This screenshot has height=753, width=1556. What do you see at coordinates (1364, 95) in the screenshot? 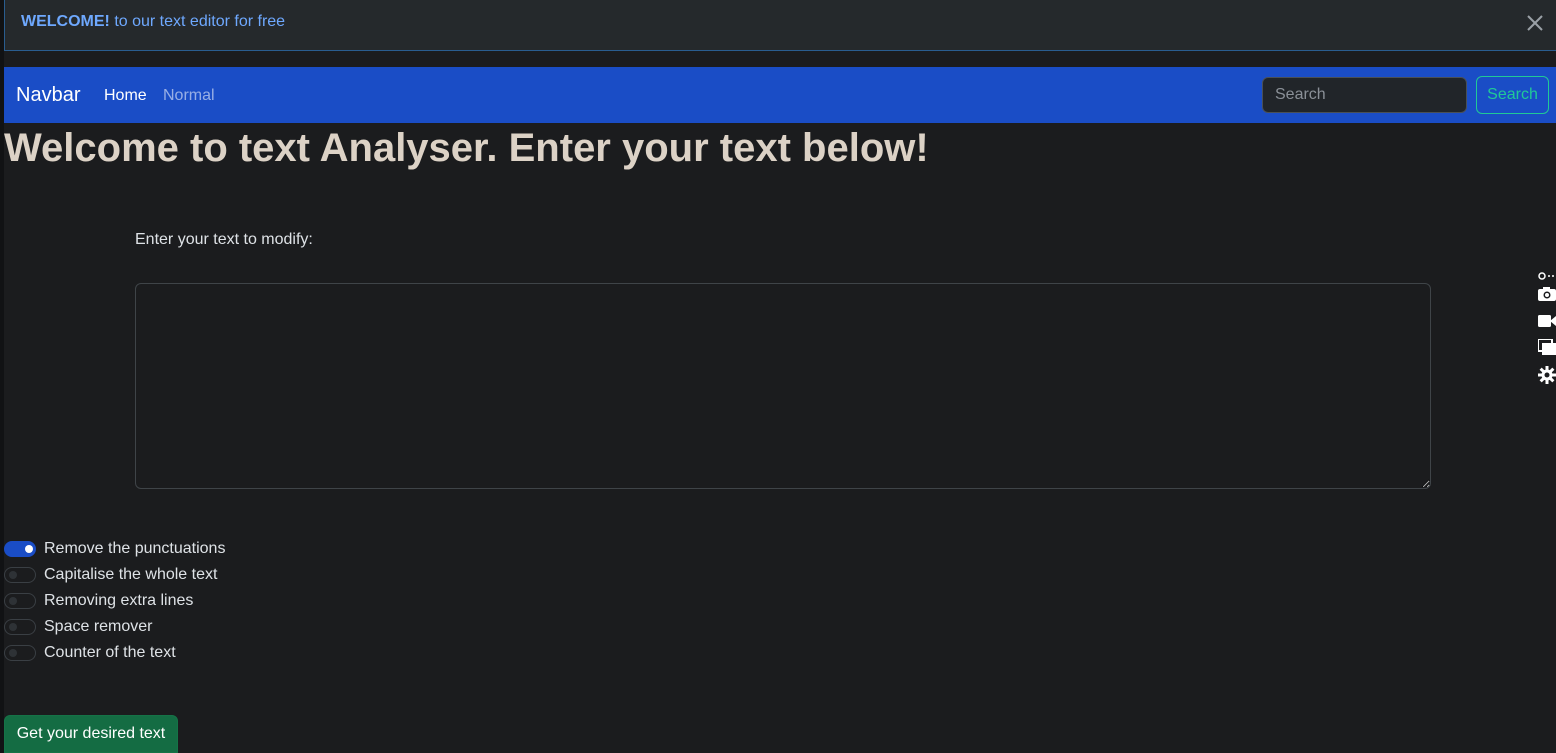
I see `search-input` at bounding box center [1364, 95].